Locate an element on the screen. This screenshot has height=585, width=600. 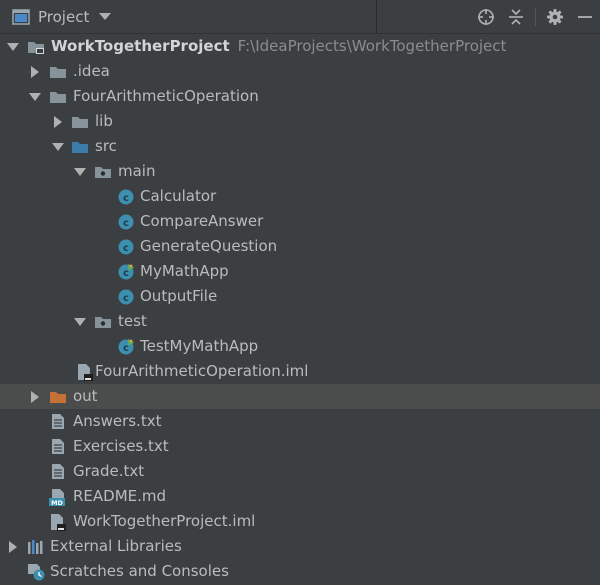
tree-node-label: WorkTogetherProject is located at coordinates (140, 46).